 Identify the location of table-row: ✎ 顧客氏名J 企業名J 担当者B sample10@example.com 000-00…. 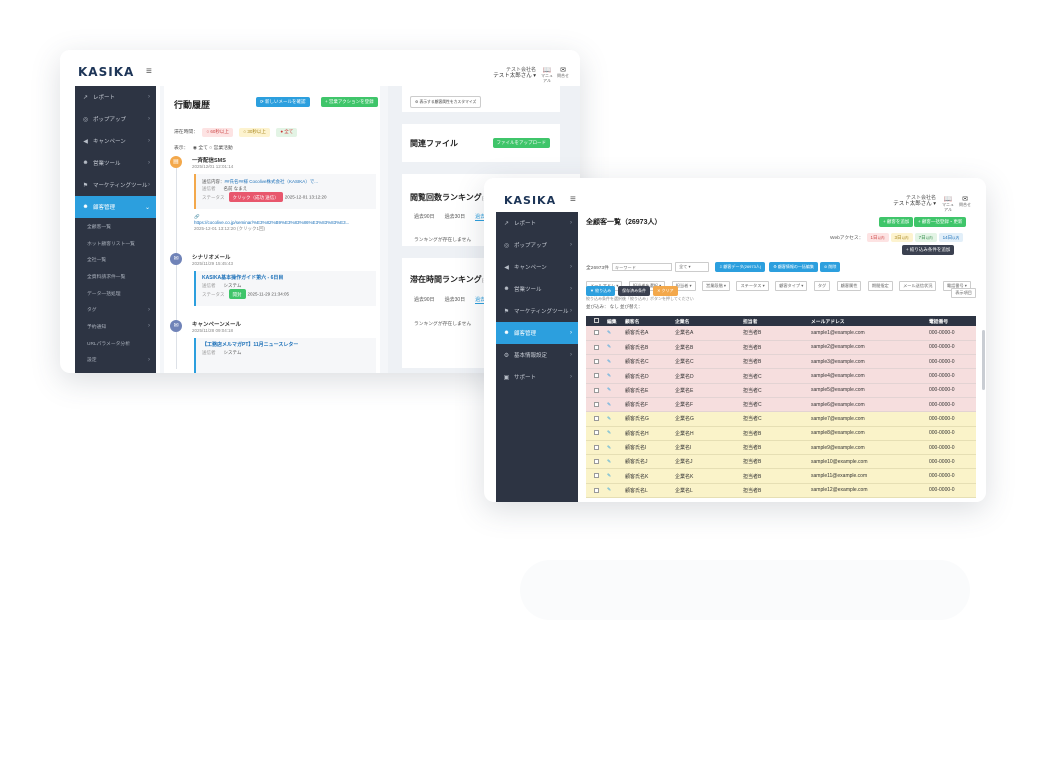
(781, 462).